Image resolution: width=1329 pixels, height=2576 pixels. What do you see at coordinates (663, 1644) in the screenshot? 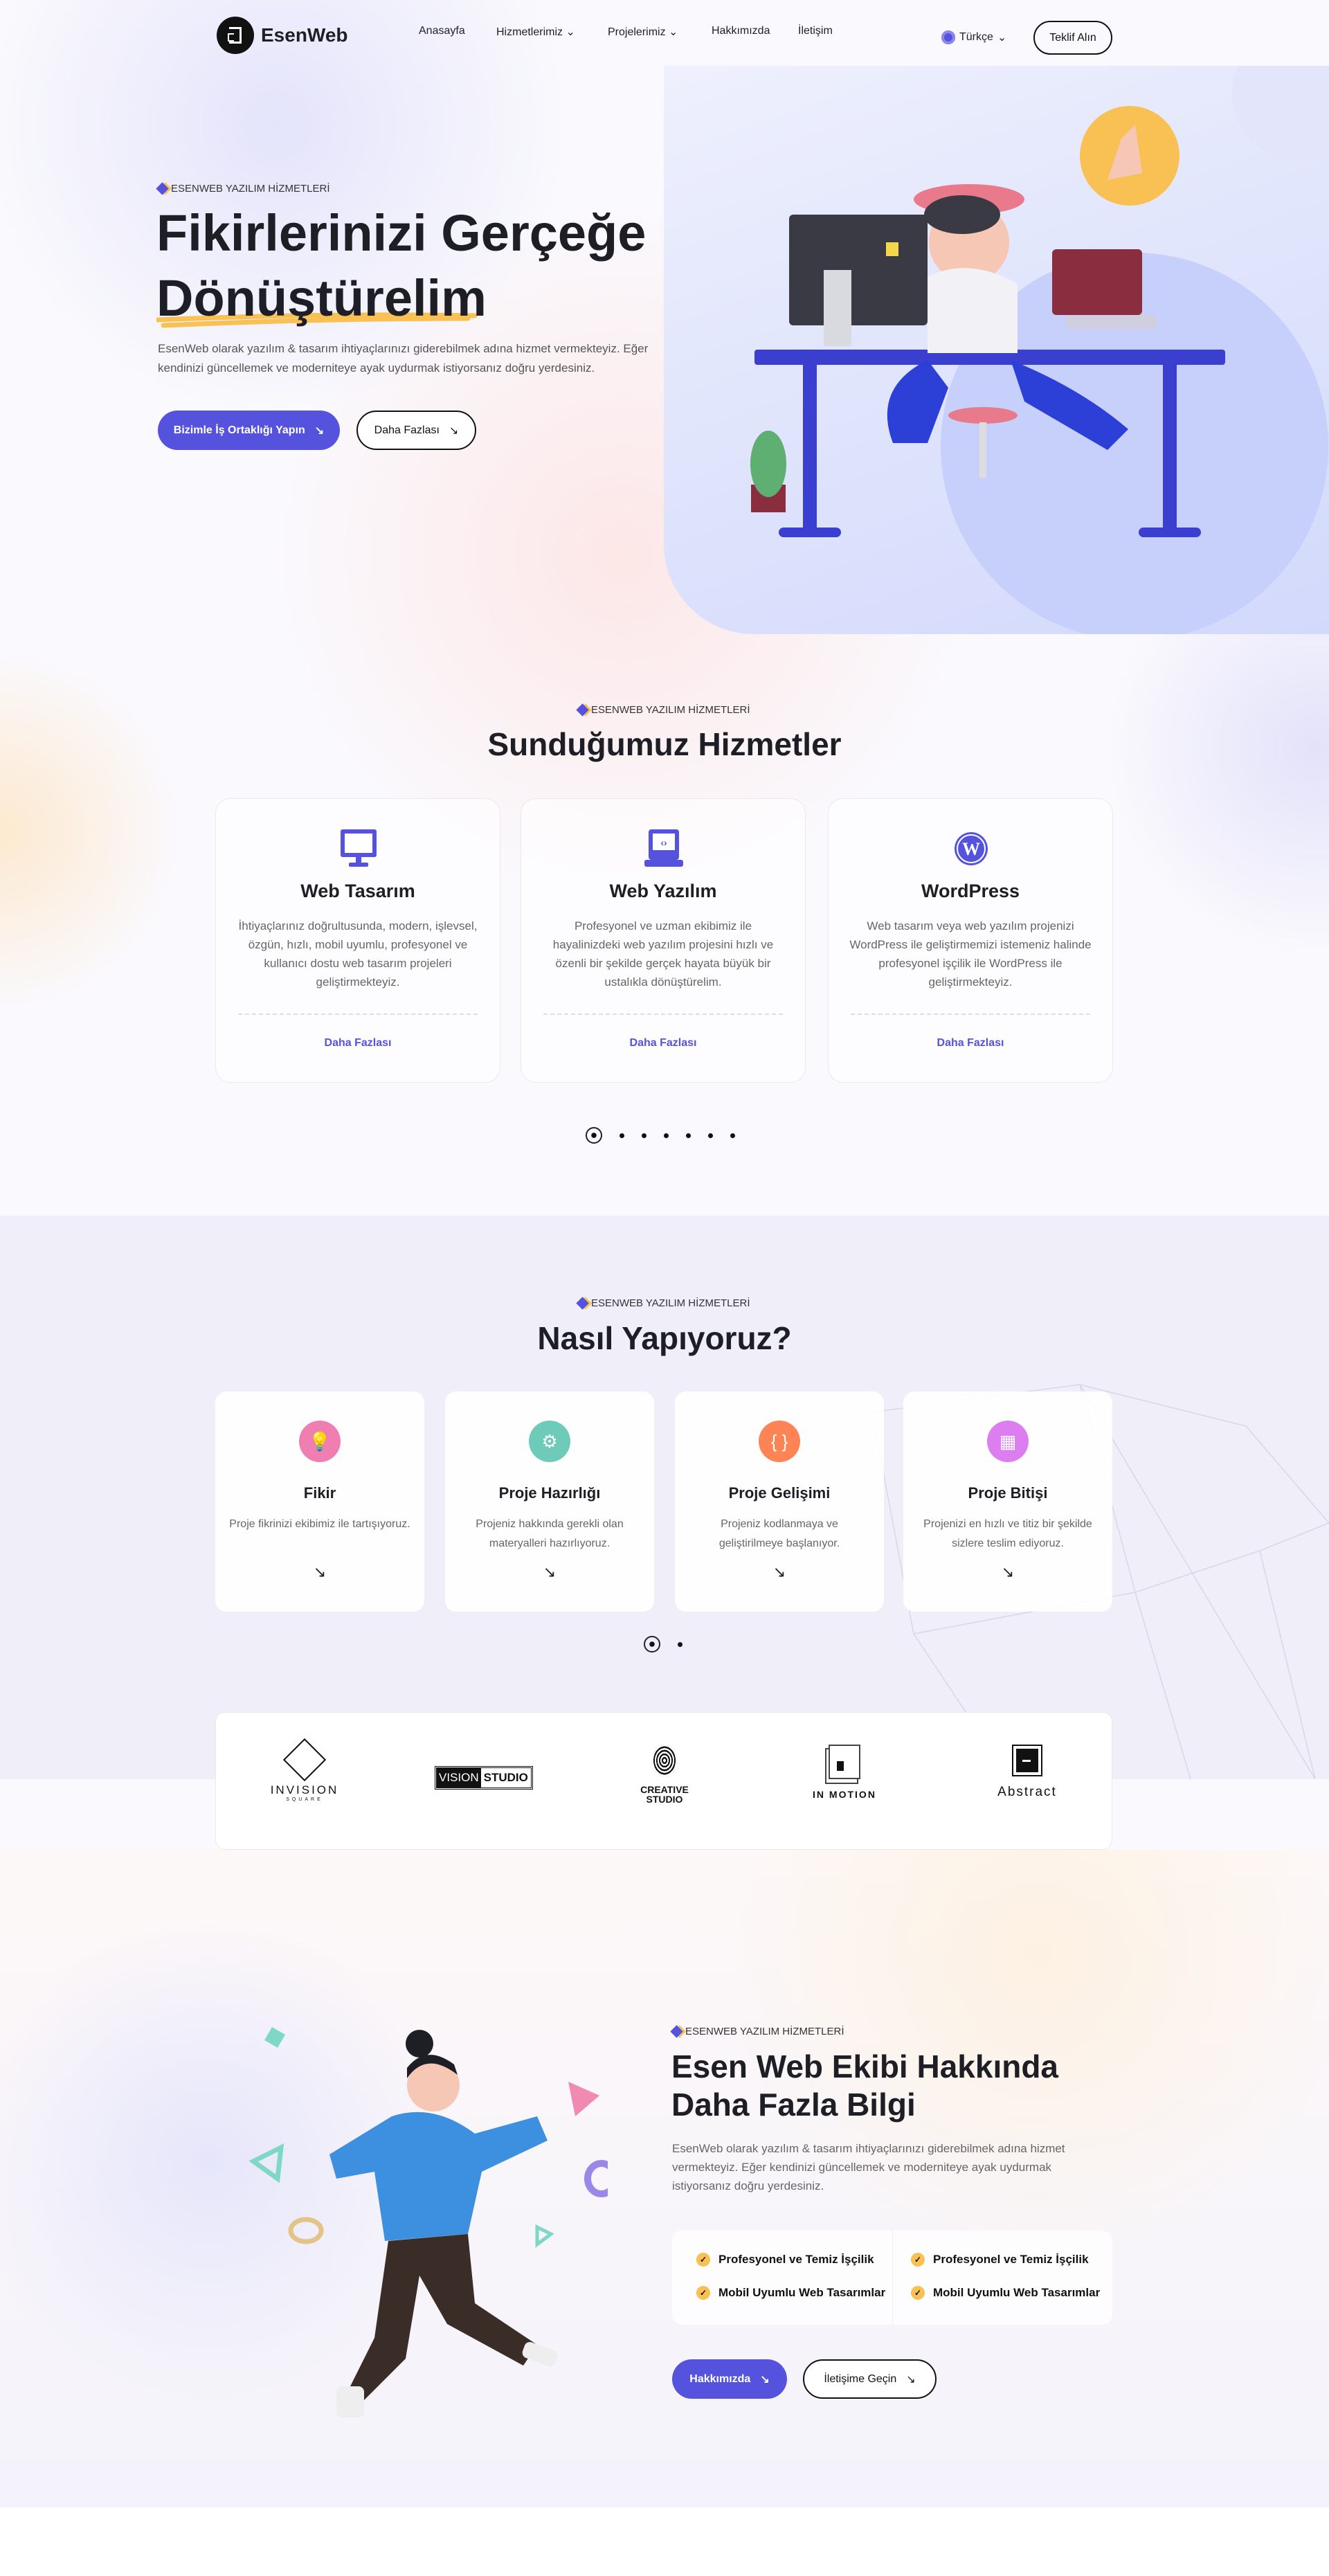
I see `process-pagination` at bounding box center [663, 1644].